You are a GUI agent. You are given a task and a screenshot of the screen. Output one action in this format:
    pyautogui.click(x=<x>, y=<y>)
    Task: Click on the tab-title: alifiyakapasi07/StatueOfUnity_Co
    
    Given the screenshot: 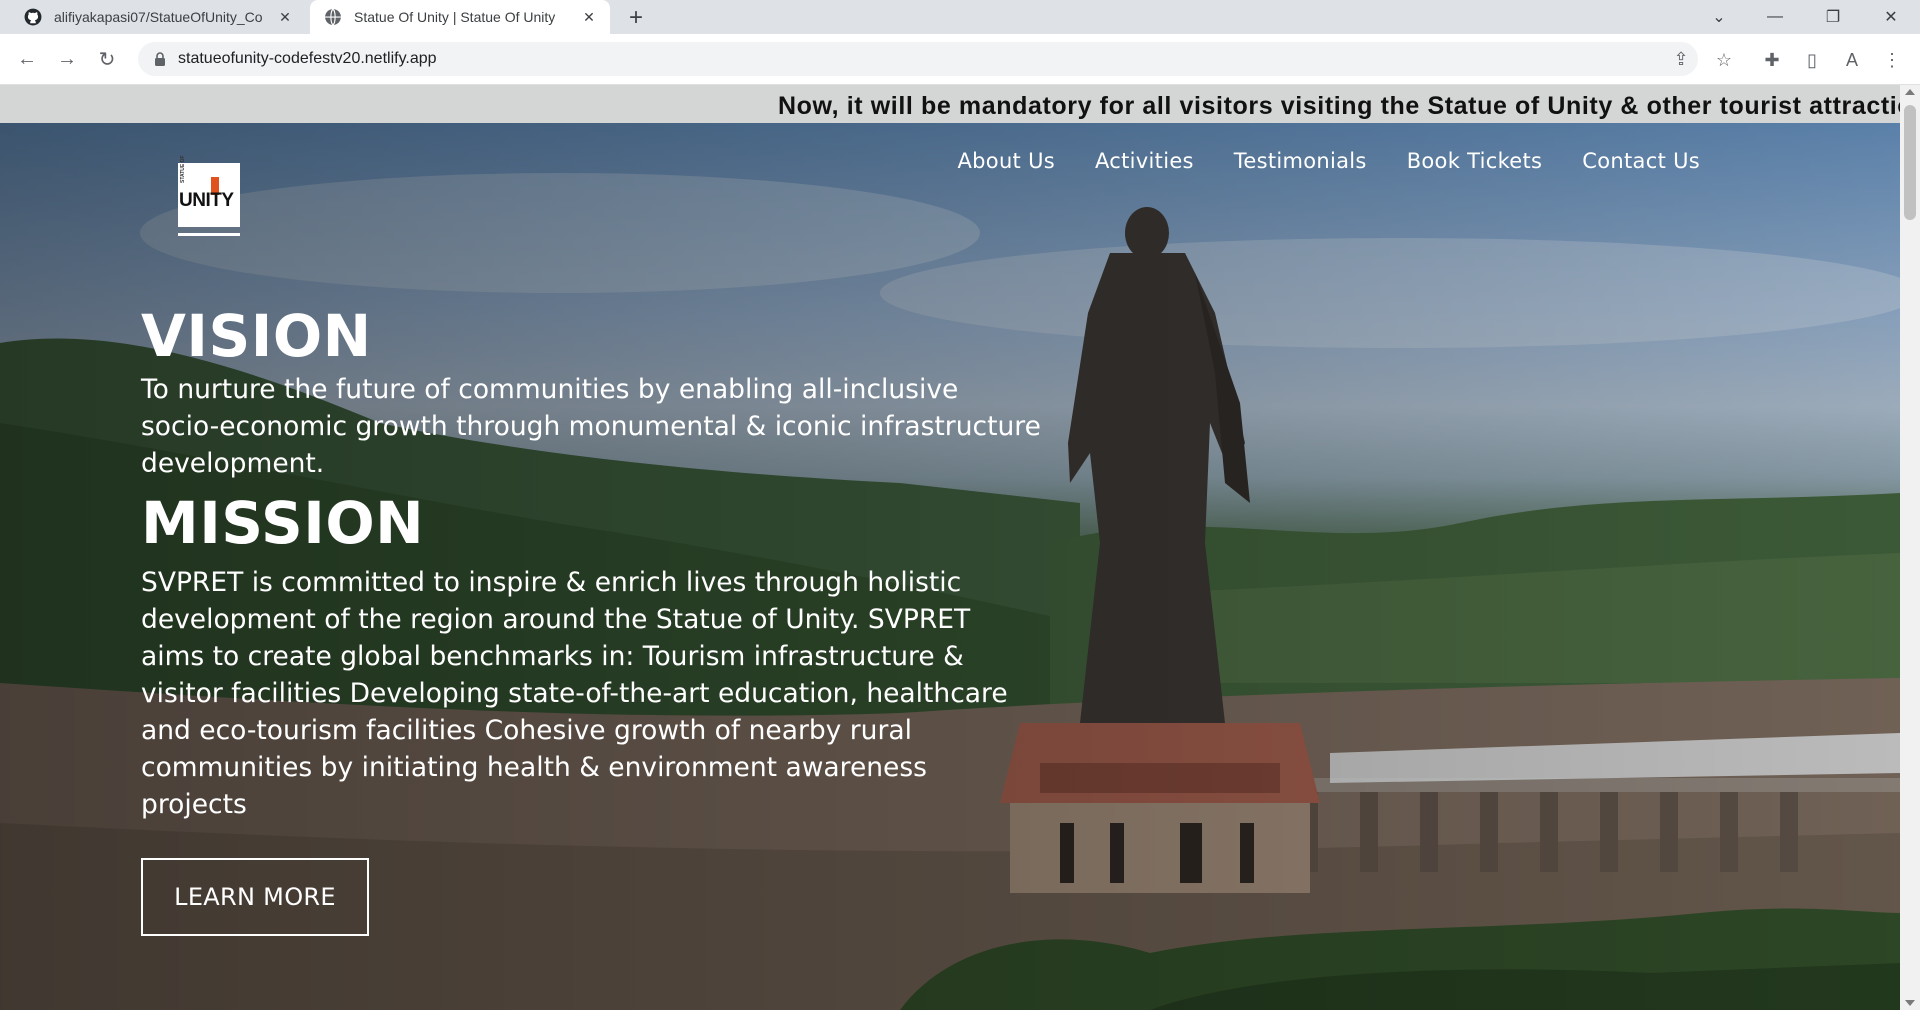 What is the action you would take?
    pyautogui.click(x=158, y=17)
    